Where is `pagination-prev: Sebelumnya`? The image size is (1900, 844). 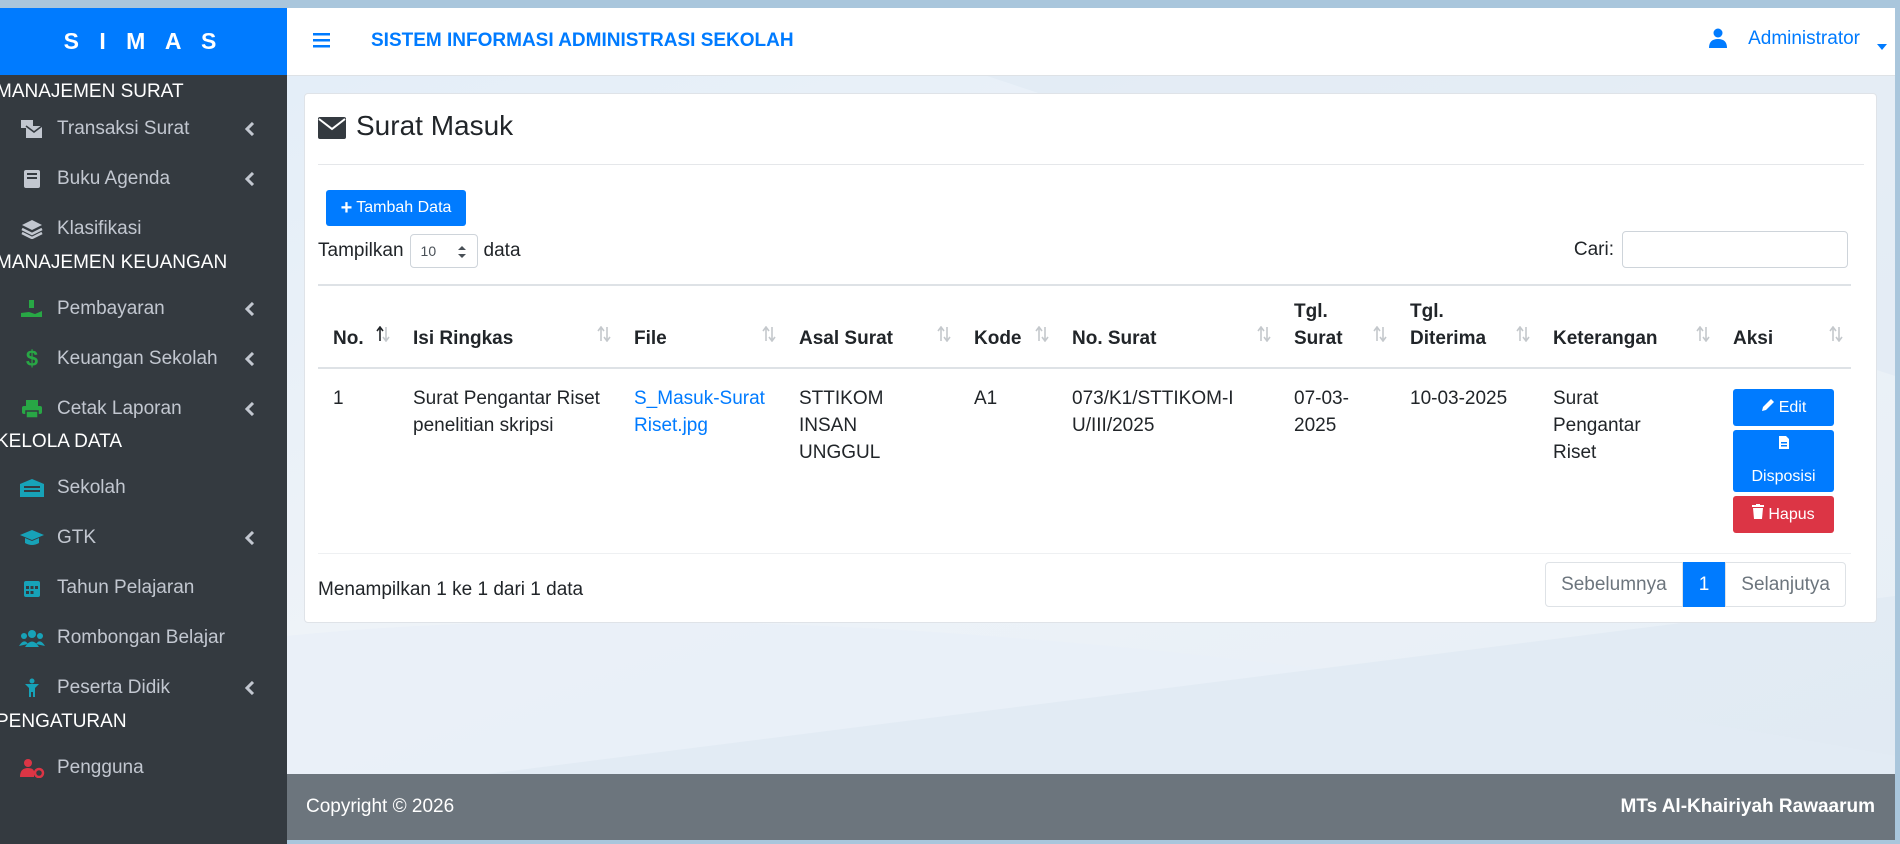
pagination-prev: Sebelumnya is located at coordinates (1614, 584).